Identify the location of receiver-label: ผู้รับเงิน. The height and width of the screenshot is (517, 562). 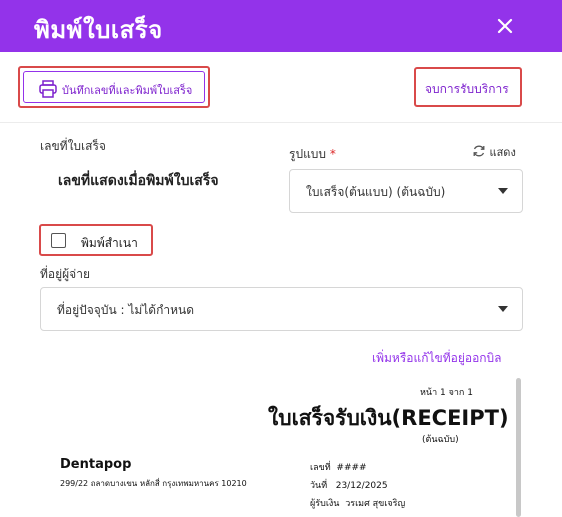
(325, 504).